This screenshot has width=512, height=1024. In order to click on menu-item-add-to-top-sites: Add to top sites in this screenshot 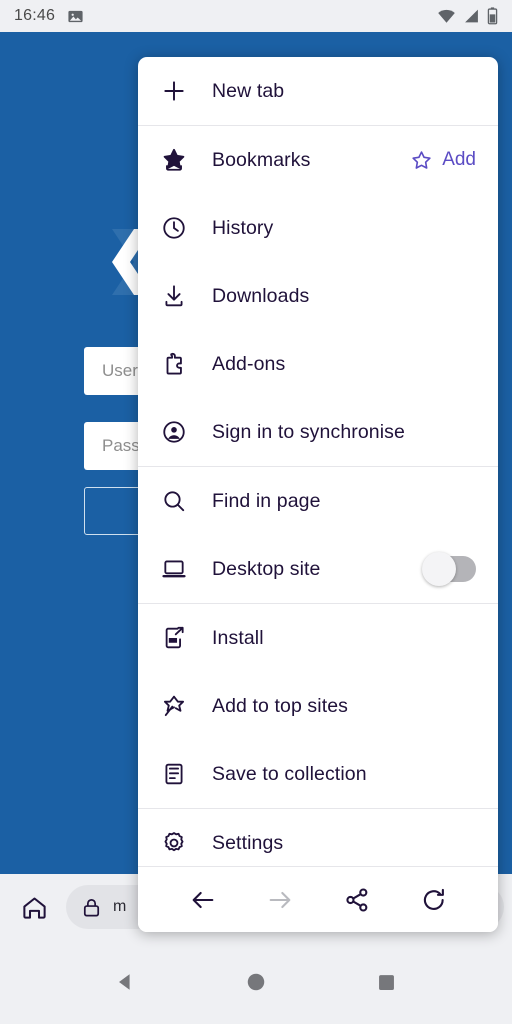, I will do `click(318, 706)`.